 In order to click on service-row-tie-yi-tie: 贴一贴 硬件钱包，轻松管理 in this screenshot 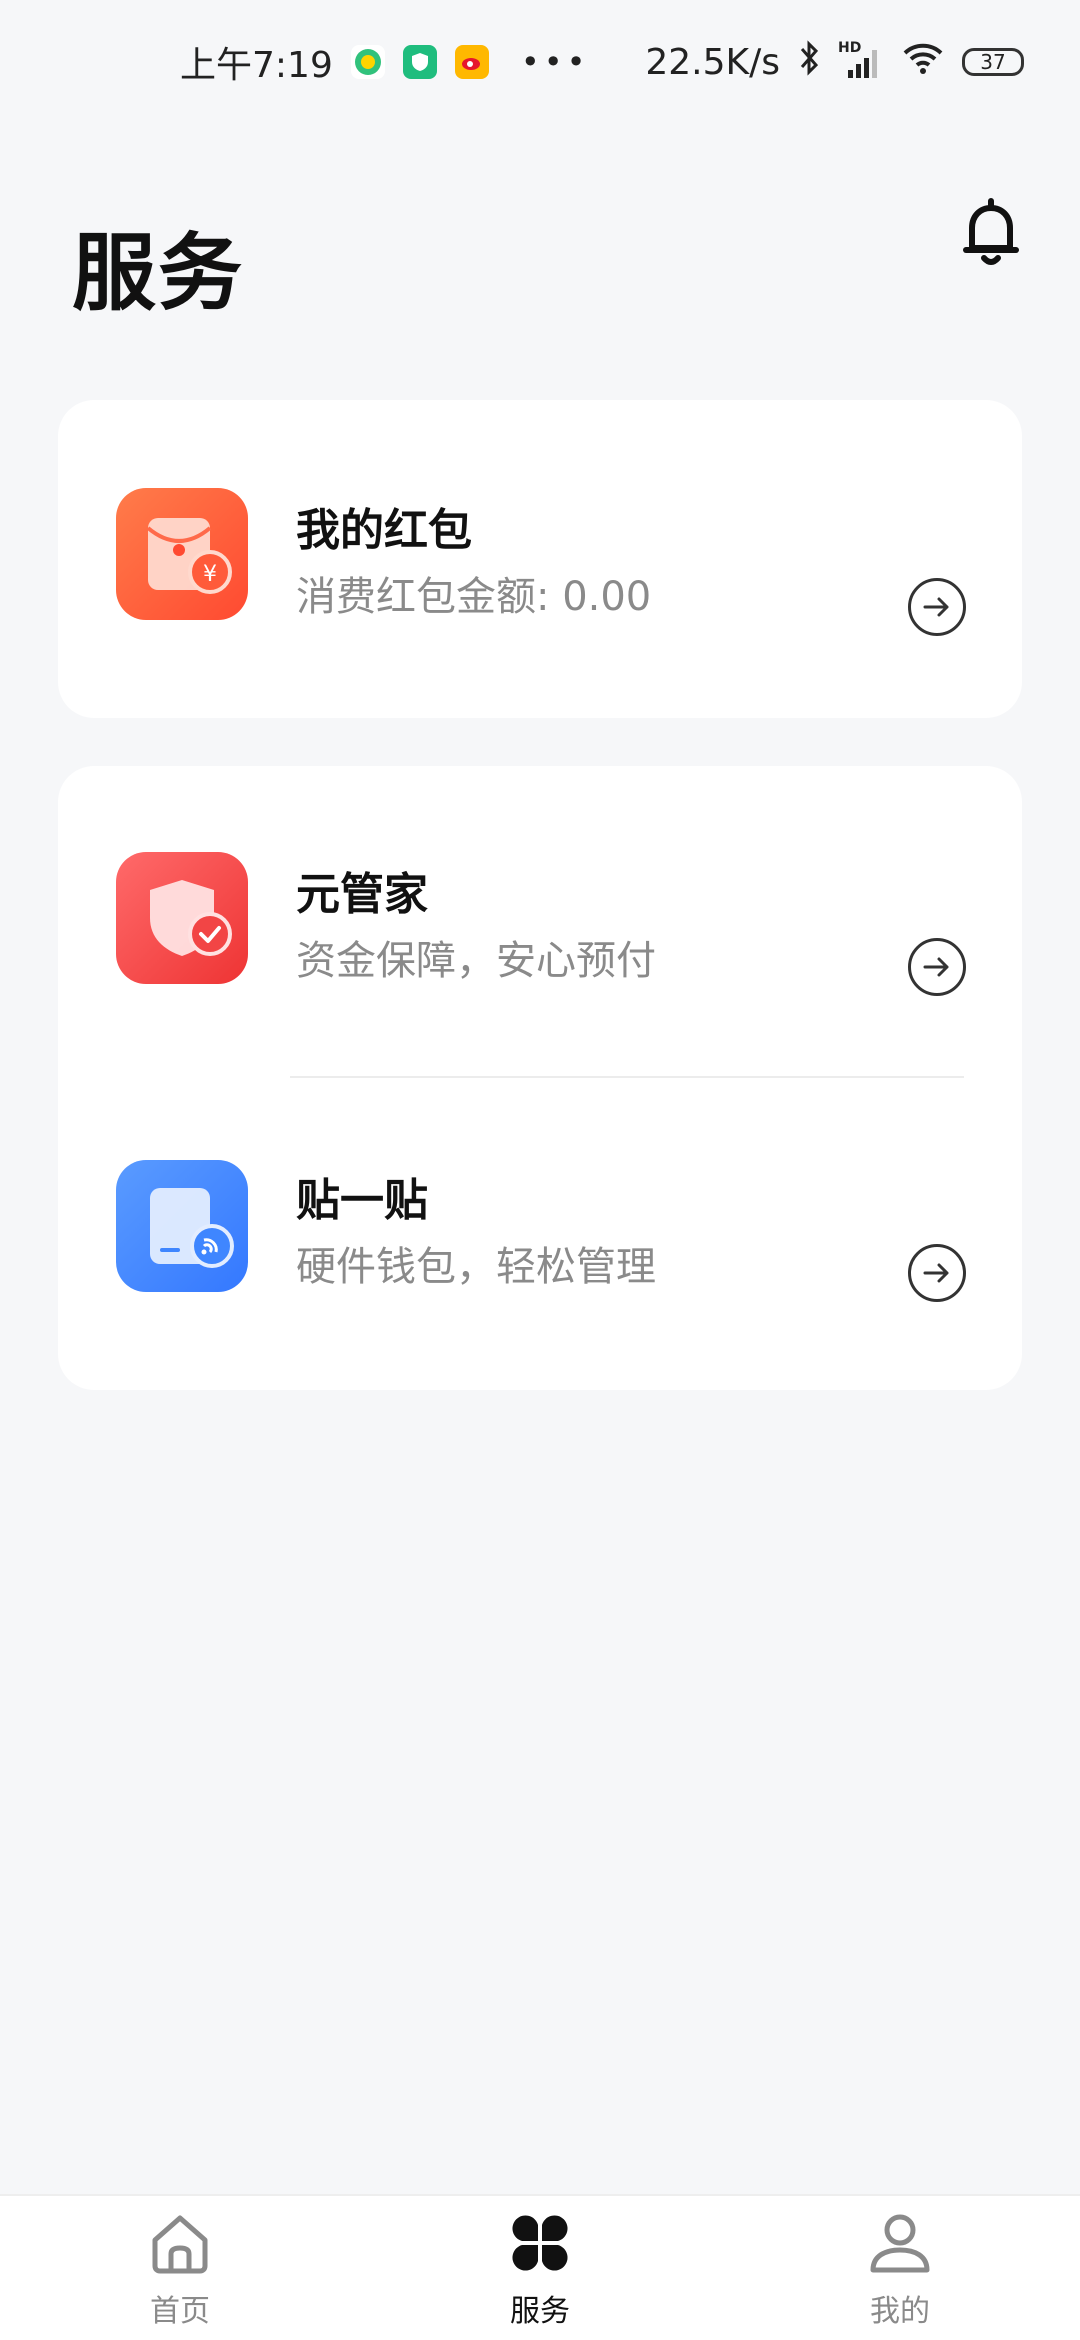, I will do `click(540, 1232)`.